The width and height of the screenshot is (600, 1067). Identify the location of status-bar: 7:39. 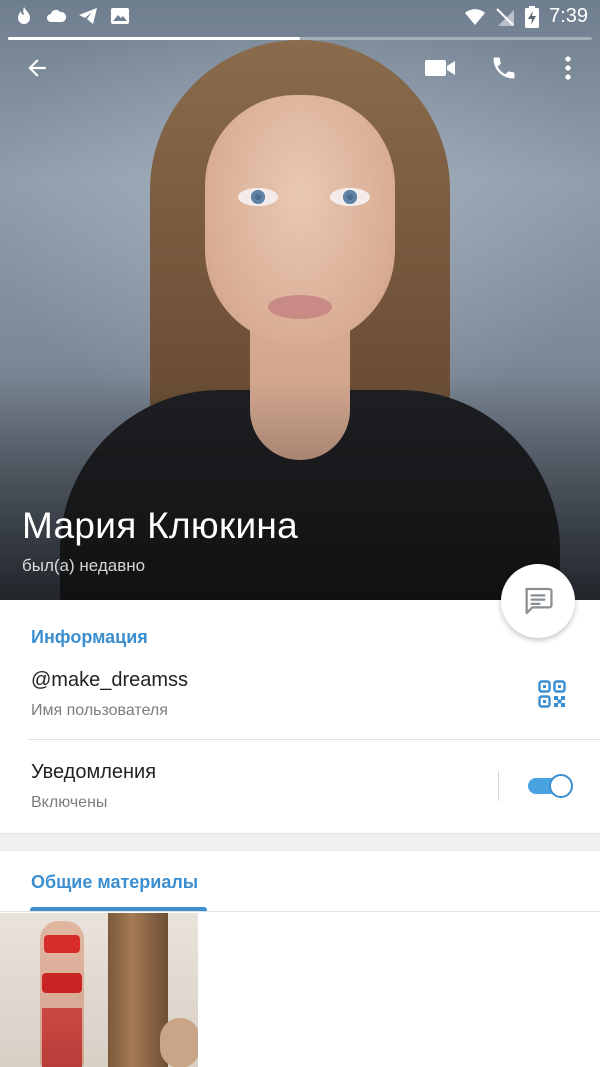
(300, 17).